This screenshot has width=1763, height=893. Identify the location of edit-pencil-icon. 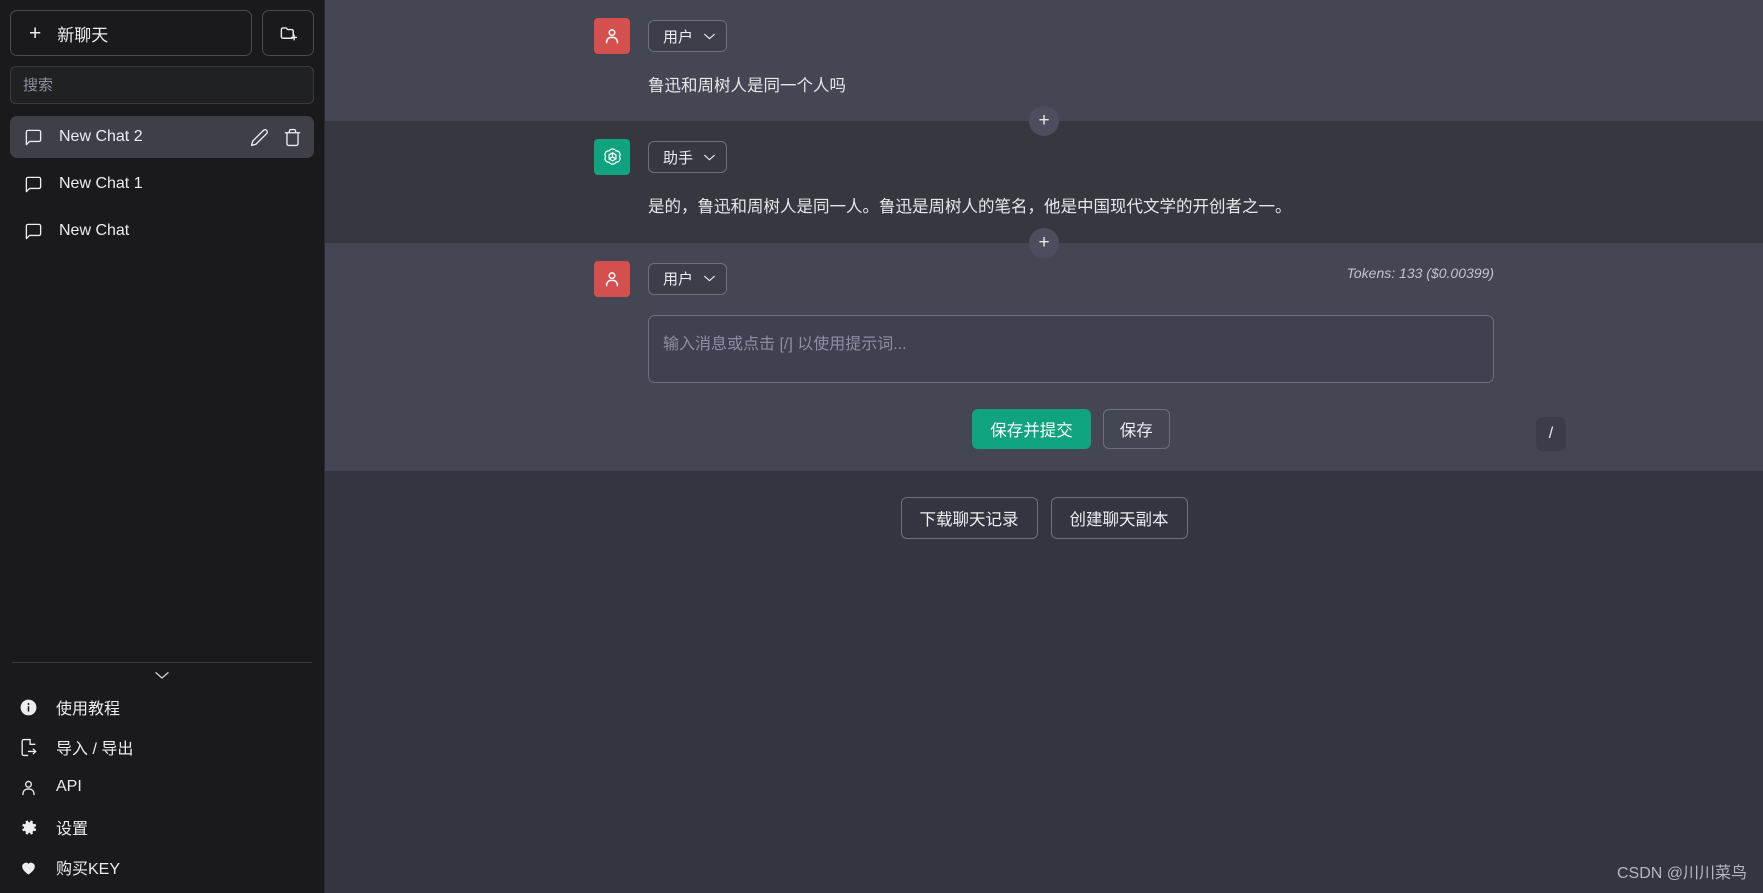
(259, 137).